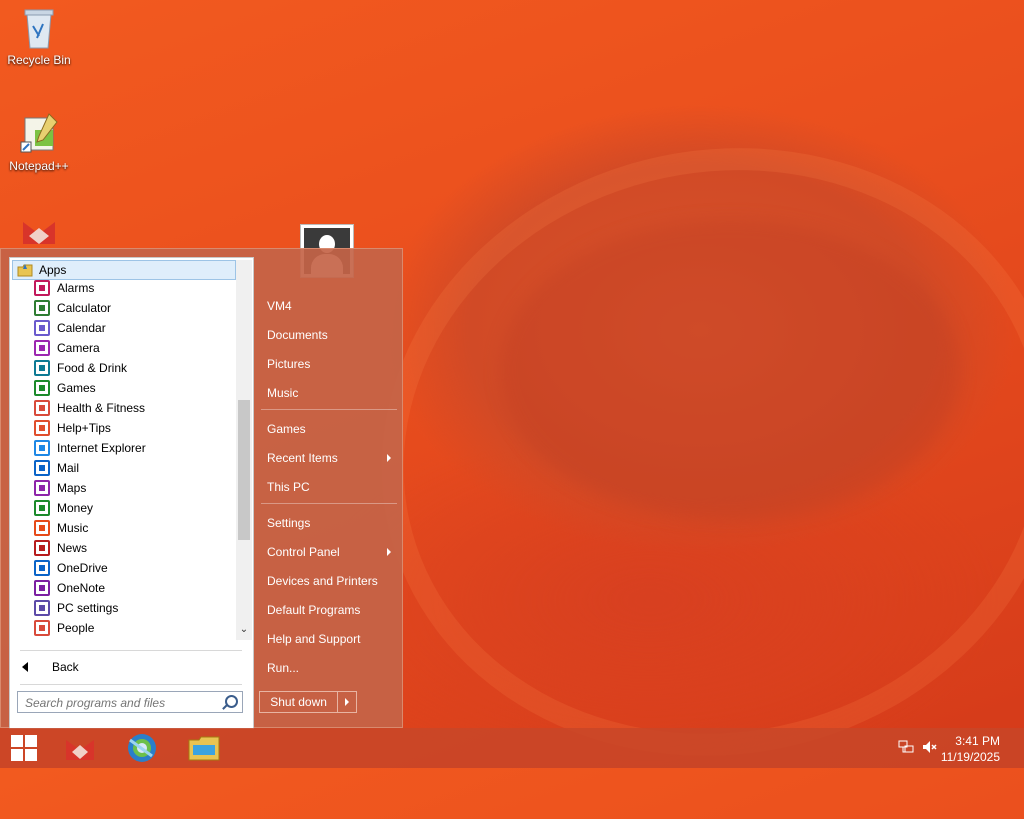 The height and width of the screenshot is (819, 1024). I want to click on apps-folder-icon, so click(25, 270).